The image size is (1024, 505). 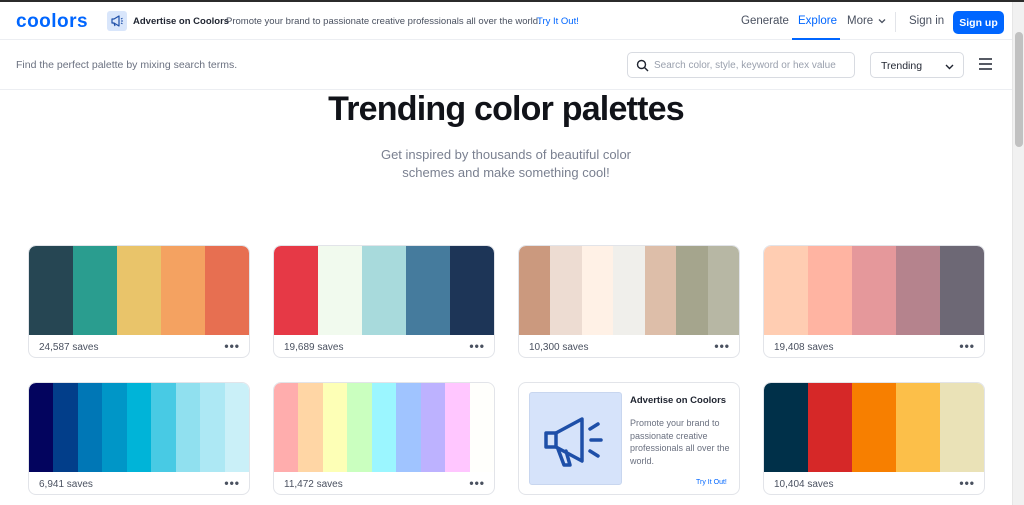 I want to click on nav-generate: Generate, so click(x=765, y=21).